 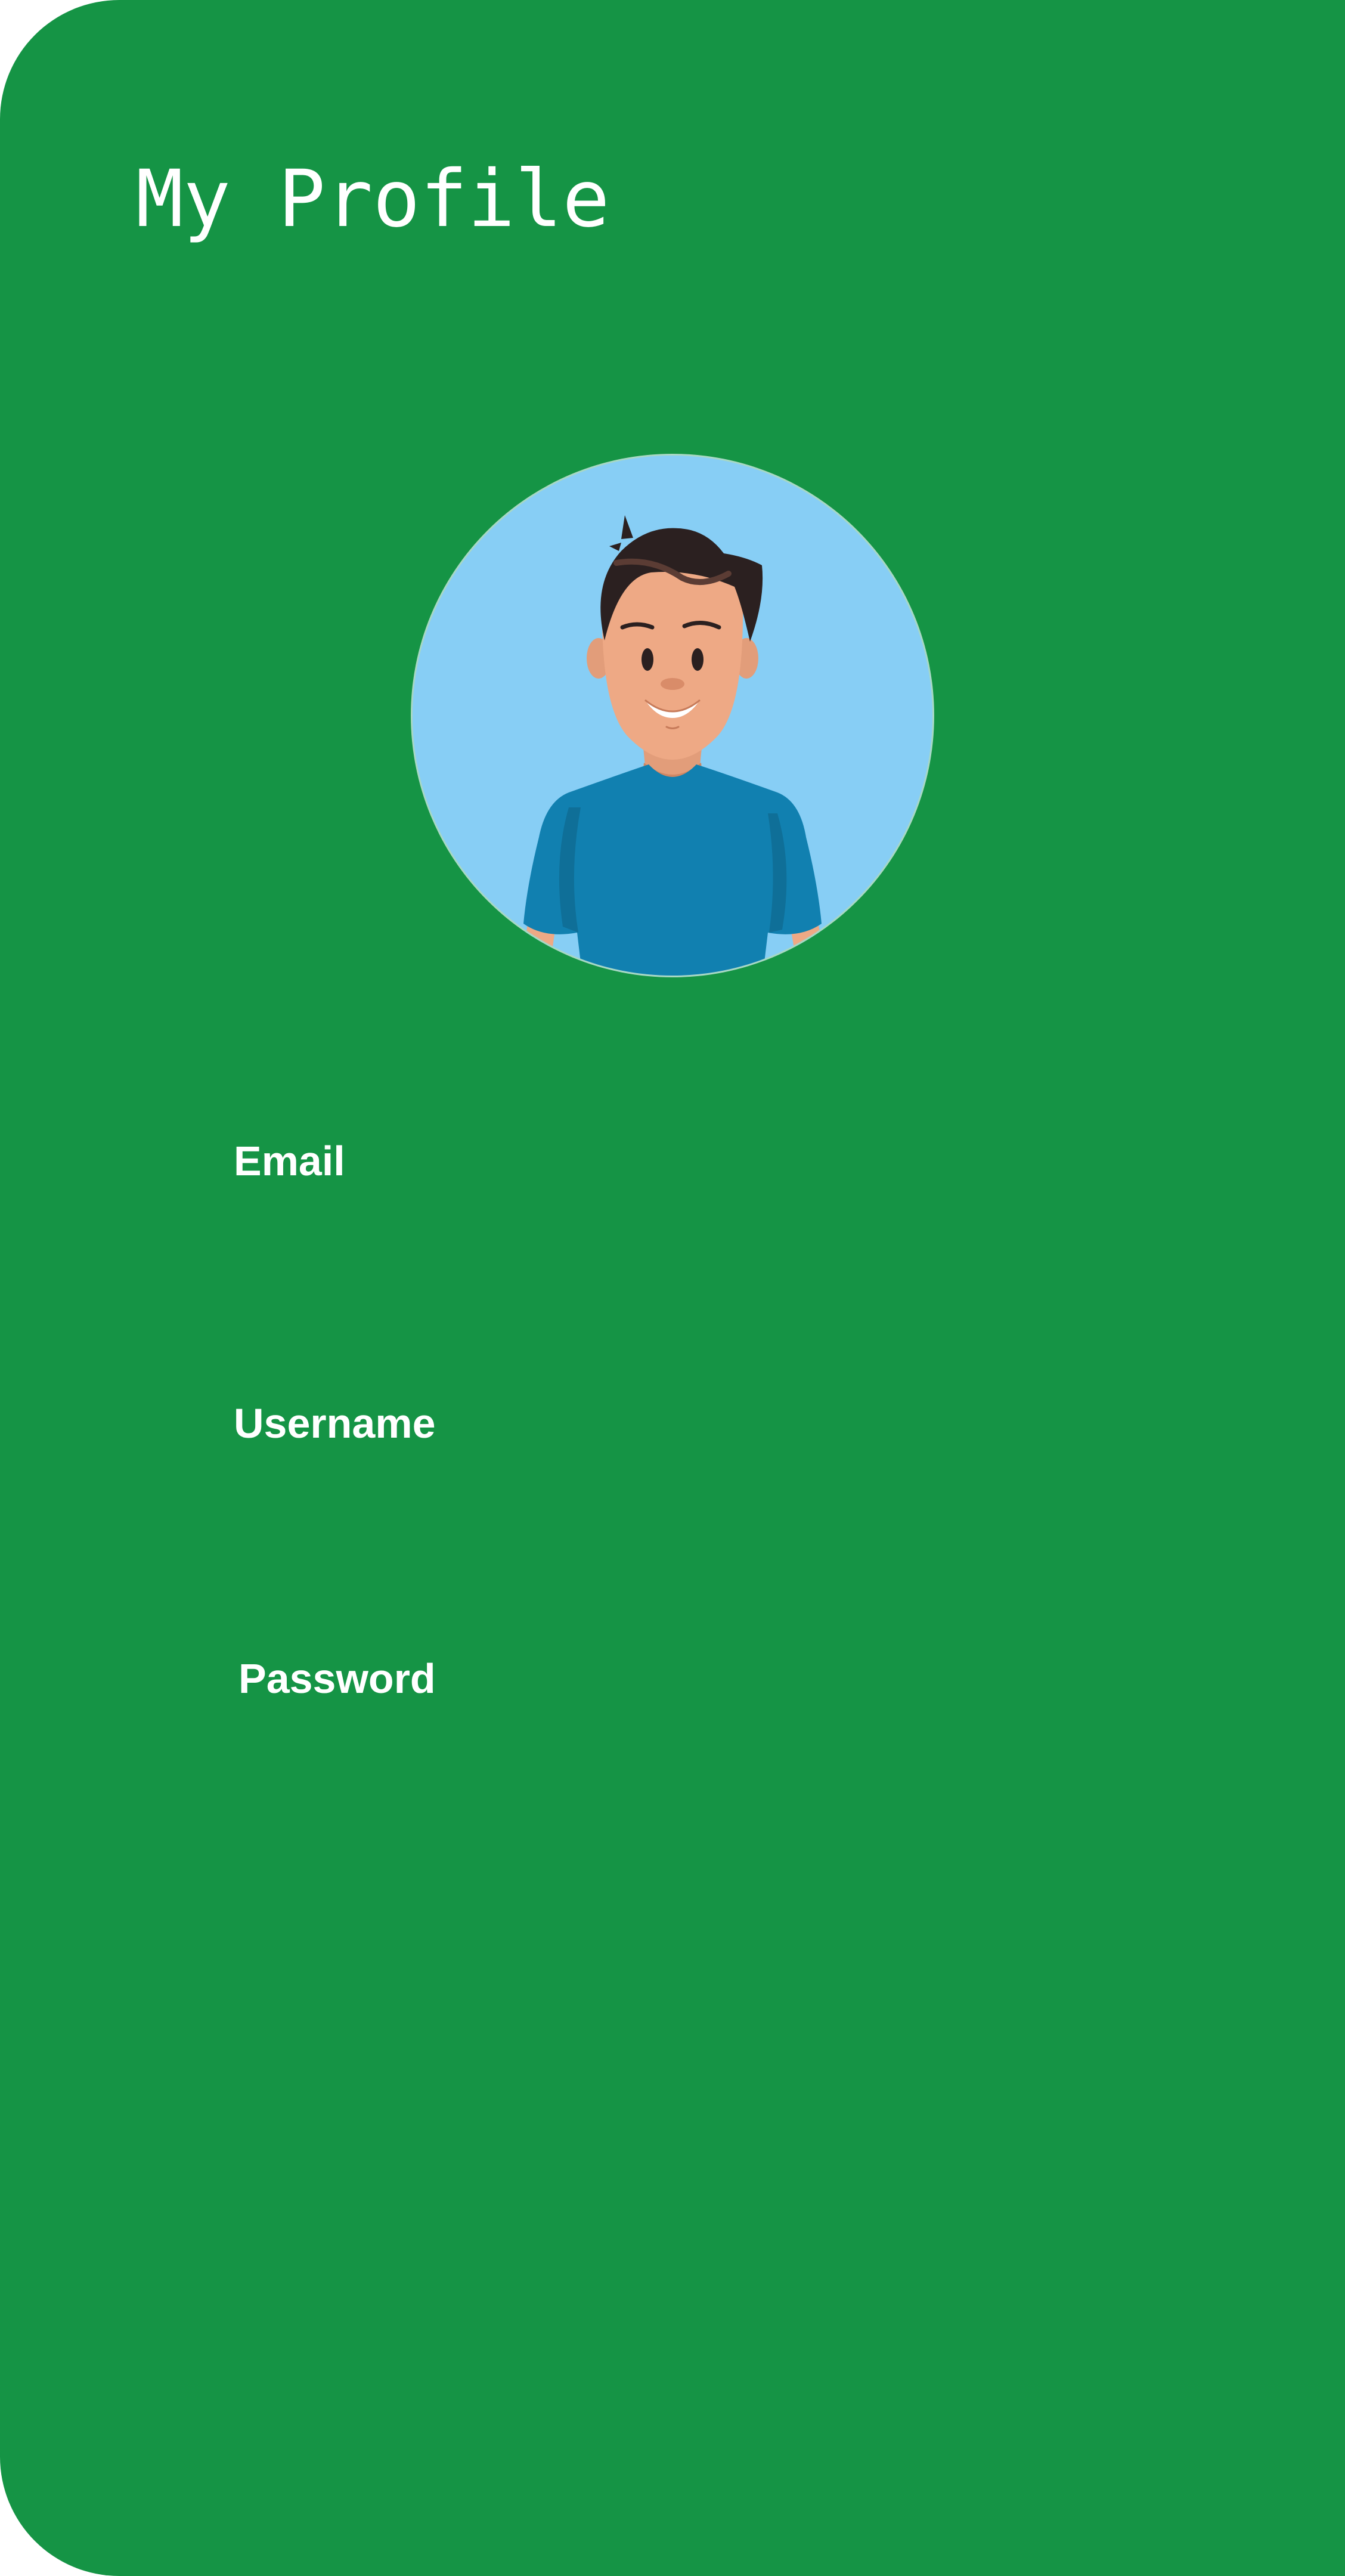 What do you see at coordinates (335, 1424) in the screenshot?
I see `username-label: Username` at bounding box center [335, 1424].